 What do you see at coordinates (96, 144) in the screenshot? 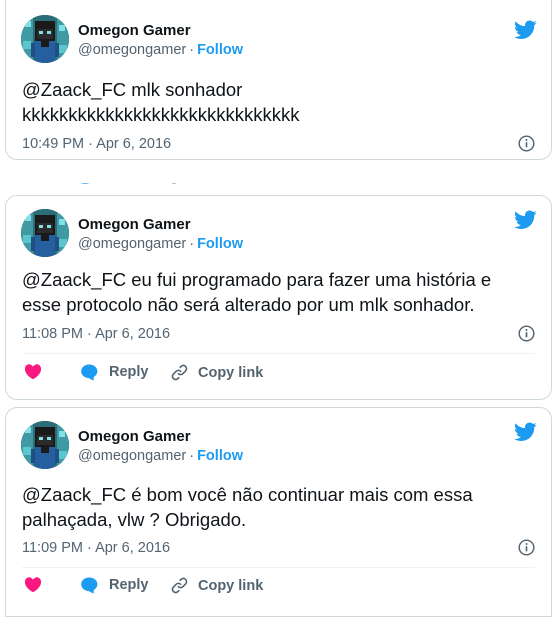
I see `tweet-timestamp: 10:49 PM · Apr 6, 2016` at bounding box center [96, 144].